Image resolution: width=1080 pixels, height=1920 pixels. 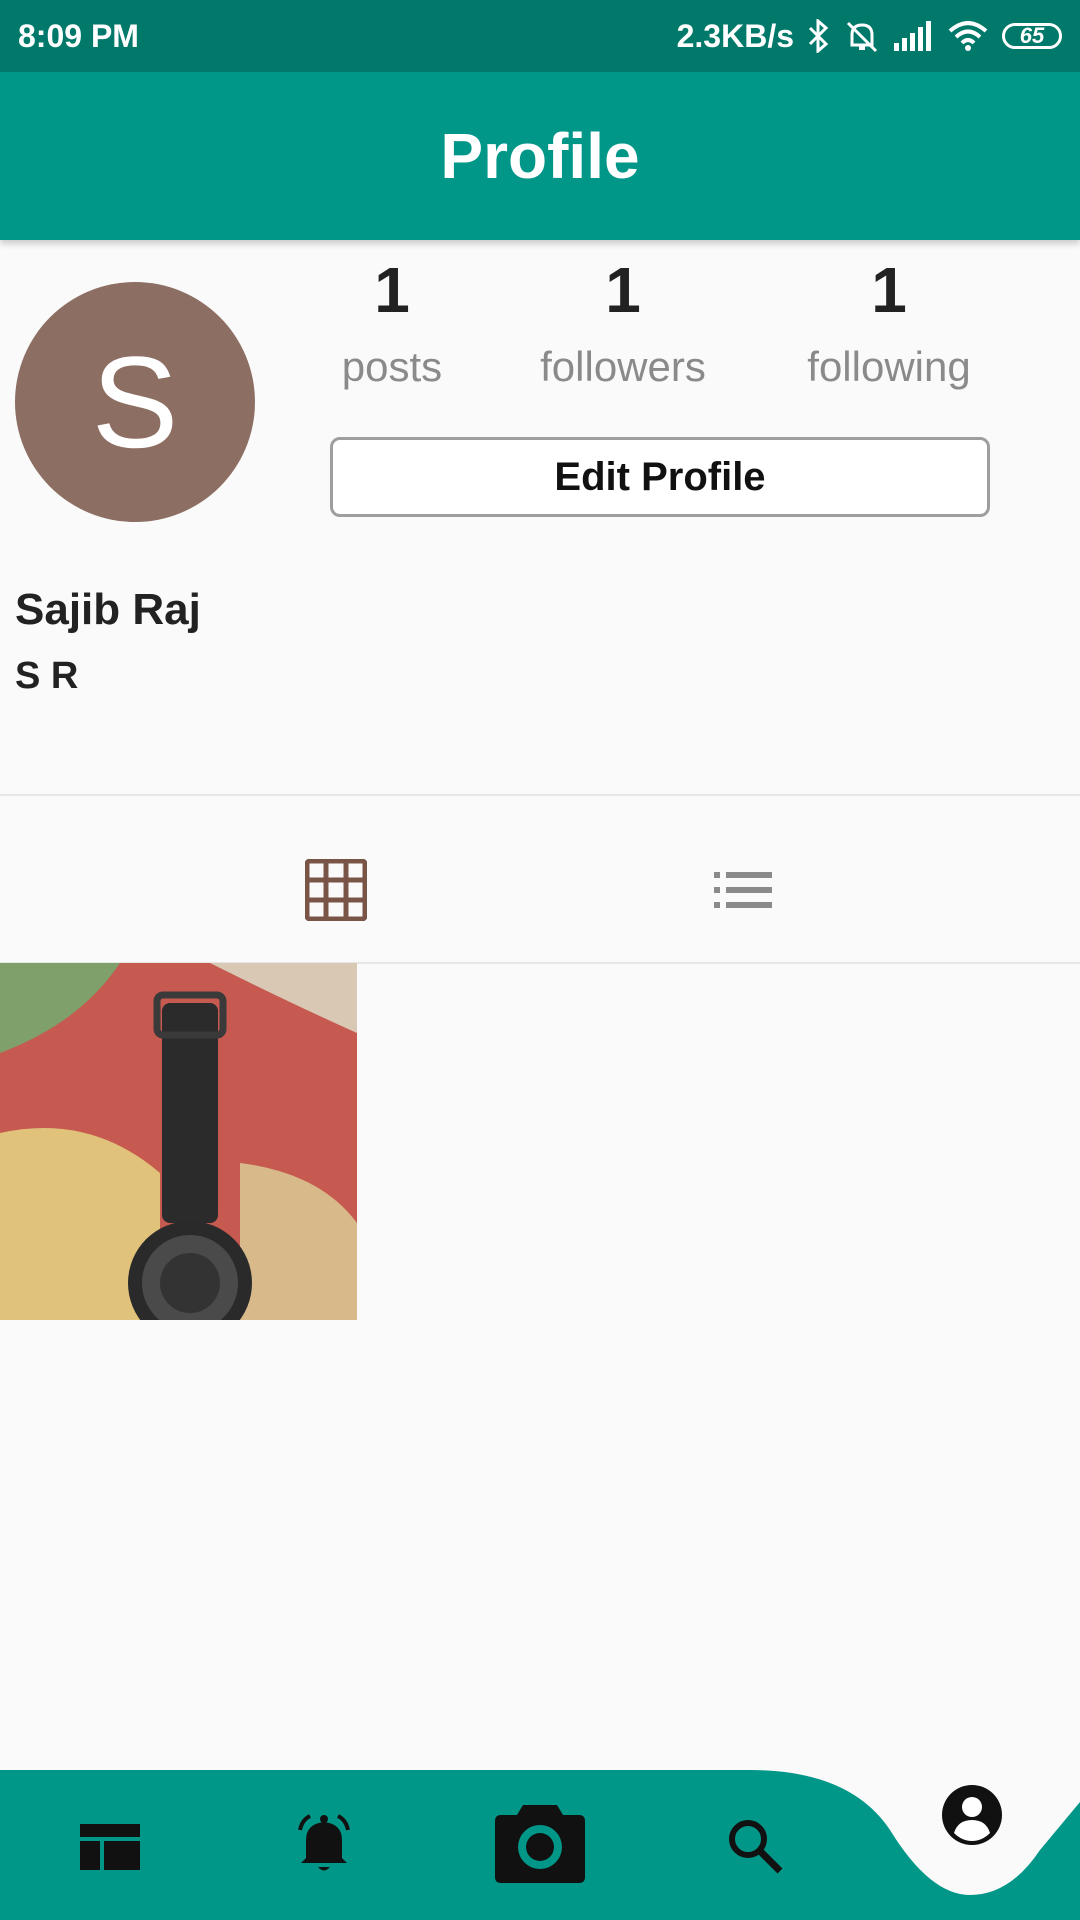 I want to click on list-icon, so click(x=743, y=890).